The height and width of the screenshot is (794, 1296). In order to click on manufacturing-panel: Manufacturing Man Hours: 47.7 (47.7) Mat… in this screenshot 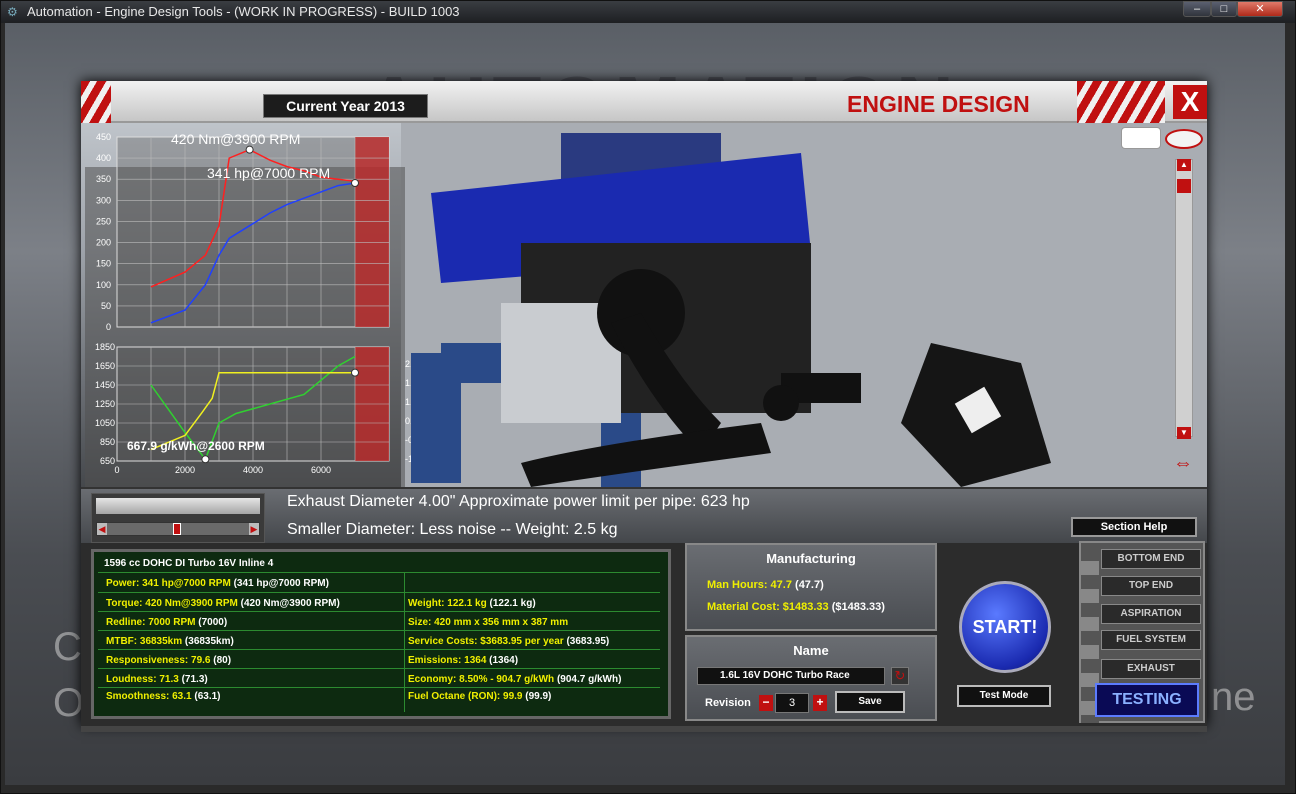, I will do `click(811, 587)`.